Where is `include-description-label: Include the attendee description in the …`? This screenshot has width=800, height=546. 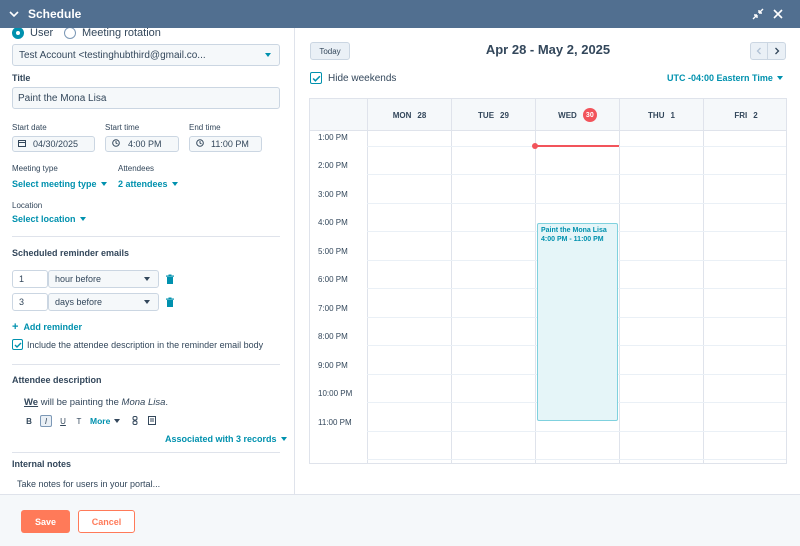
include-description-label: Include the attendee description in the … is located at coordinates (145, 344).